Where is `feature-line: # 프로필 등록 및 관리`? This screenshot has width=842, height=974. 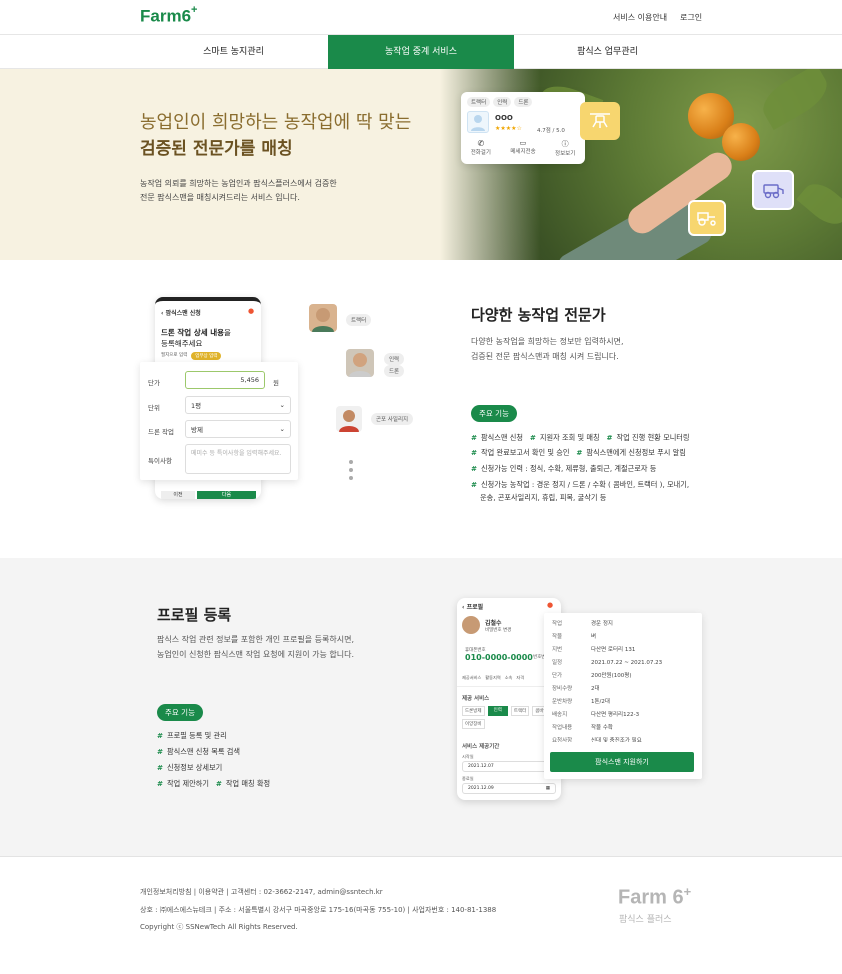 feature-line: # 프로필 등록 및 관리 is located at coordinates (192, 735).